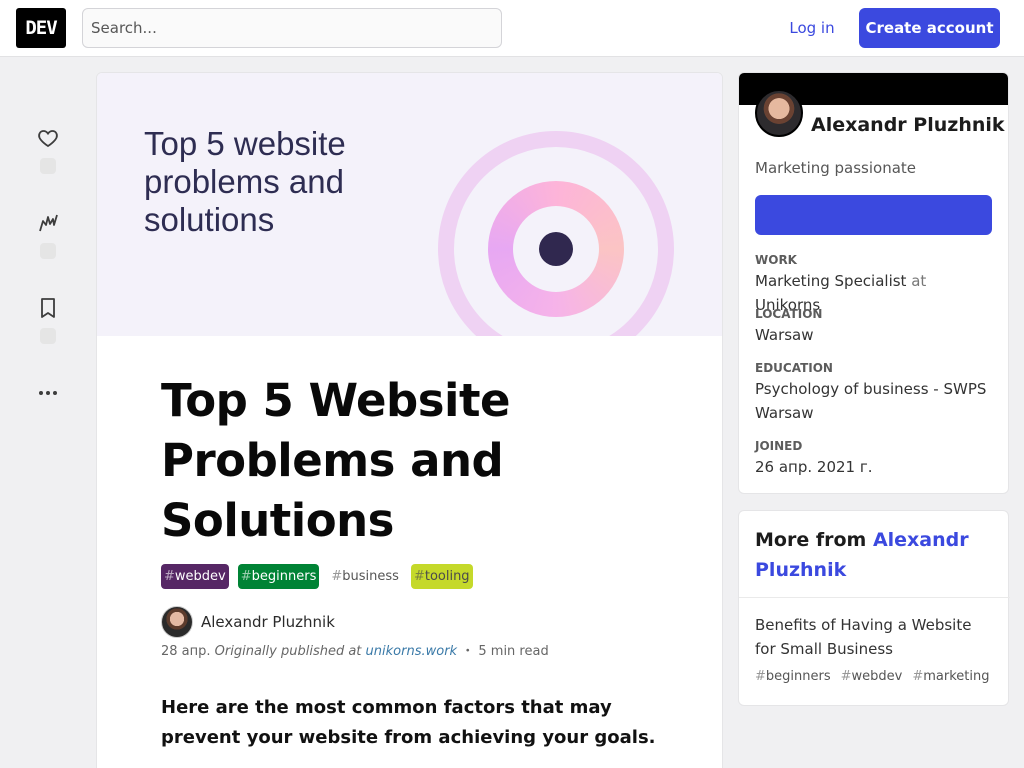 The height and width of the screenshot is (768, 1024). What do you see at coordinates (779, 113) in the screenshot?
I see `profile-avatar` at bounding box center [779, 113].